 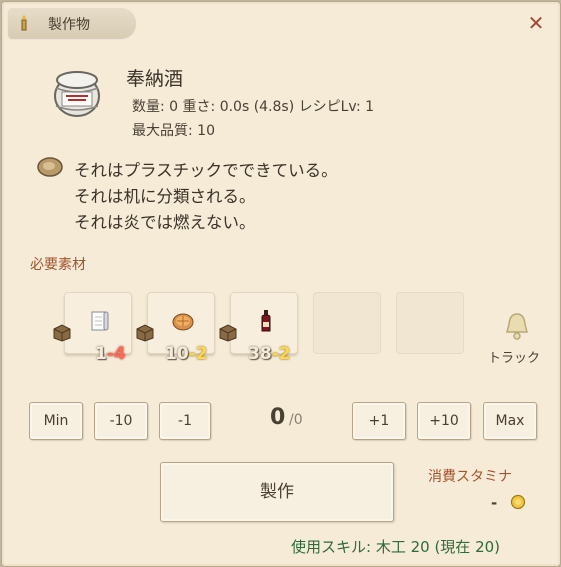 I want to click on paper-roll-icon, so click(x=100, y=321).